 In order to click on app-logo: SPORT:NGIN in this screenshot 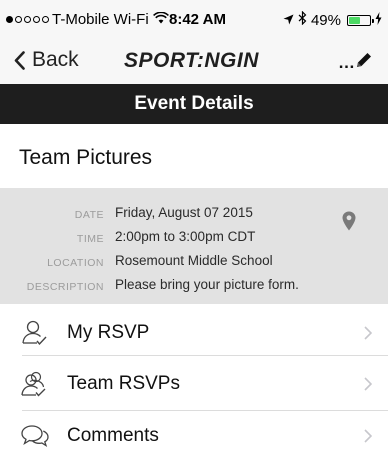, I will do `click(191, 60)`.